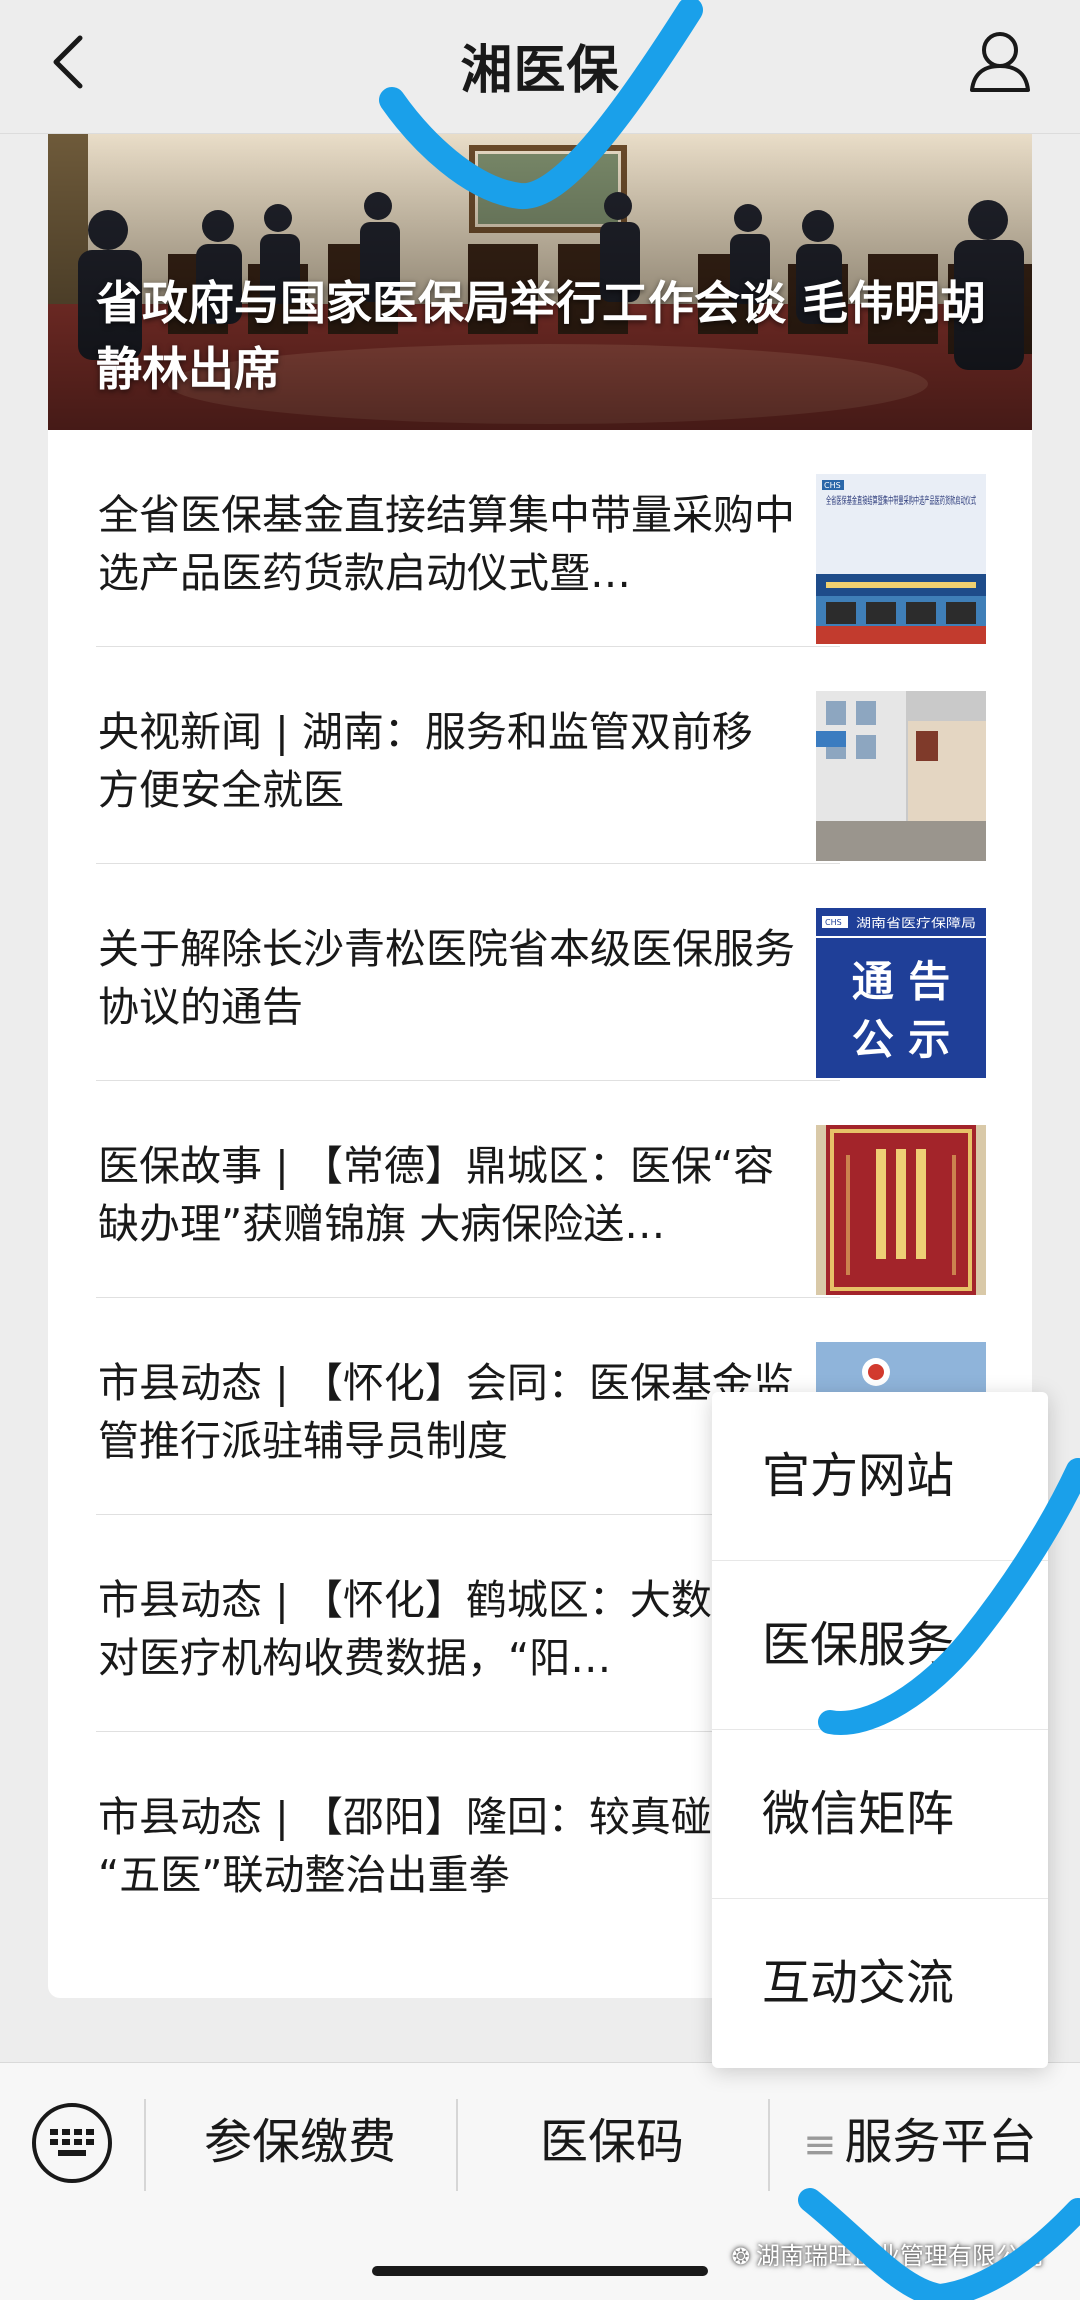  What do you see at coordinates (901, 981) in the screenshot?
I see `thumb-line-1: 通 告` at bounding box center [901, 981].